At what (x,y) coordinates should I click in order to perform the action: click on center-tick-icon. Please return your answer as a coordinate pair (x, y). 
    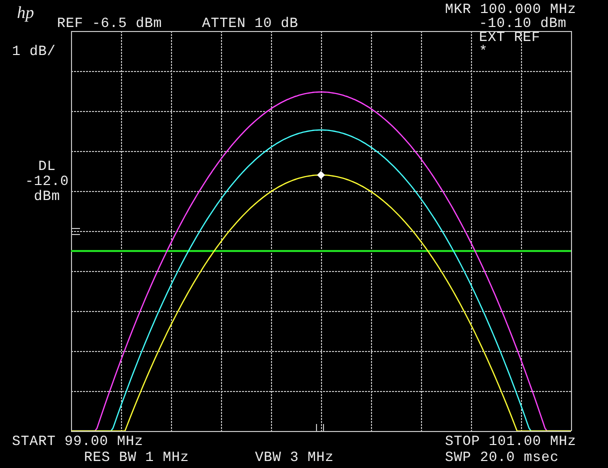
    Looking at the image, I should click on (320, 428).